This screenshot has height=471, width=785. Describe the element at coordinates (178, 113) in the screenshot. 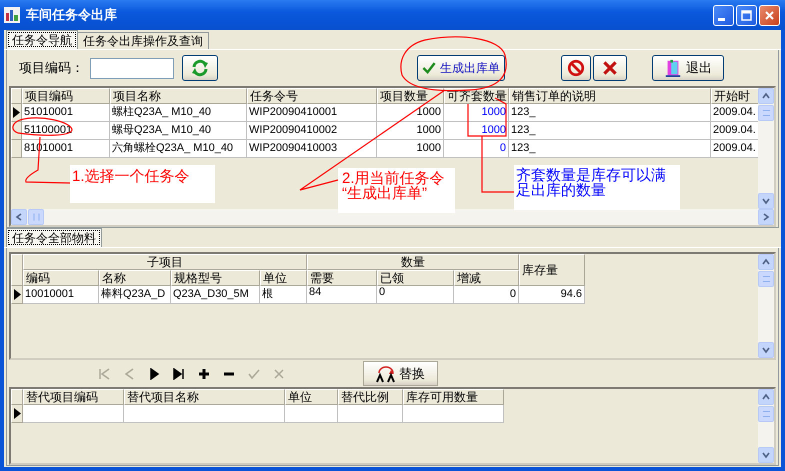

I see `table-cell: 螺柱Q23A_ M10_40` at that location.